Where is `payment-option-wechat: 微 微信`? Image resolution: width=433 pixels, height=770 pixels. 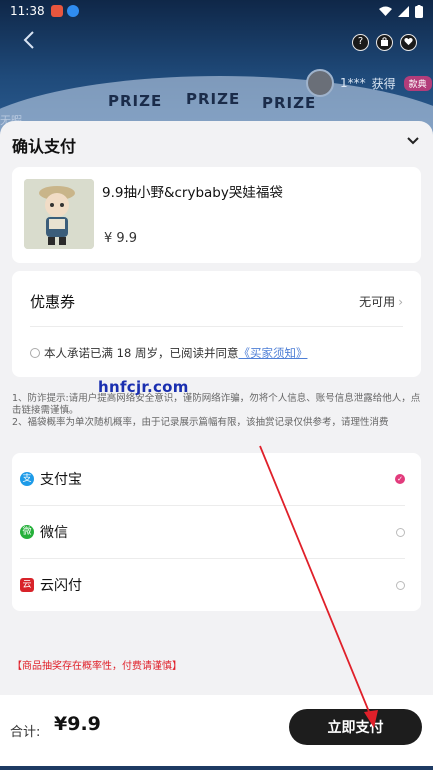 payment-option-wechat: 微 微信 is located at coordinates (216, 532).